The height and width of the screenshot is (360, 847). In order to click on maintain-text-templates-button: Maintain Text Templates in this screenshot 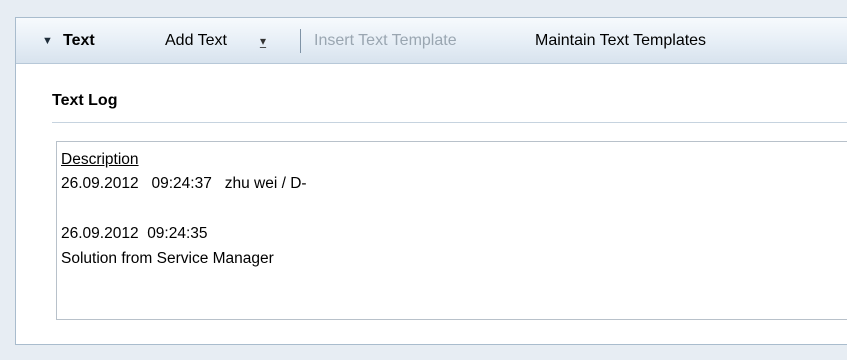, I will do `click(620, 41)`.